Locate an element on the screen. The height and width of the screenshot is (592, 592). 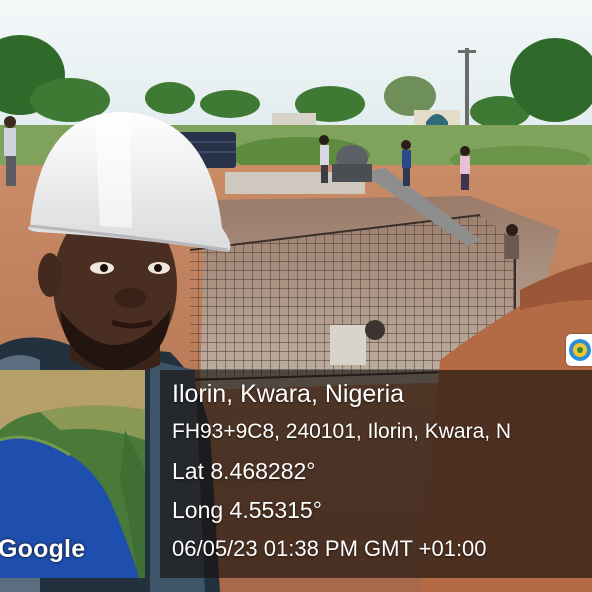
google-logo: Google is located at coordinates (43, 549).